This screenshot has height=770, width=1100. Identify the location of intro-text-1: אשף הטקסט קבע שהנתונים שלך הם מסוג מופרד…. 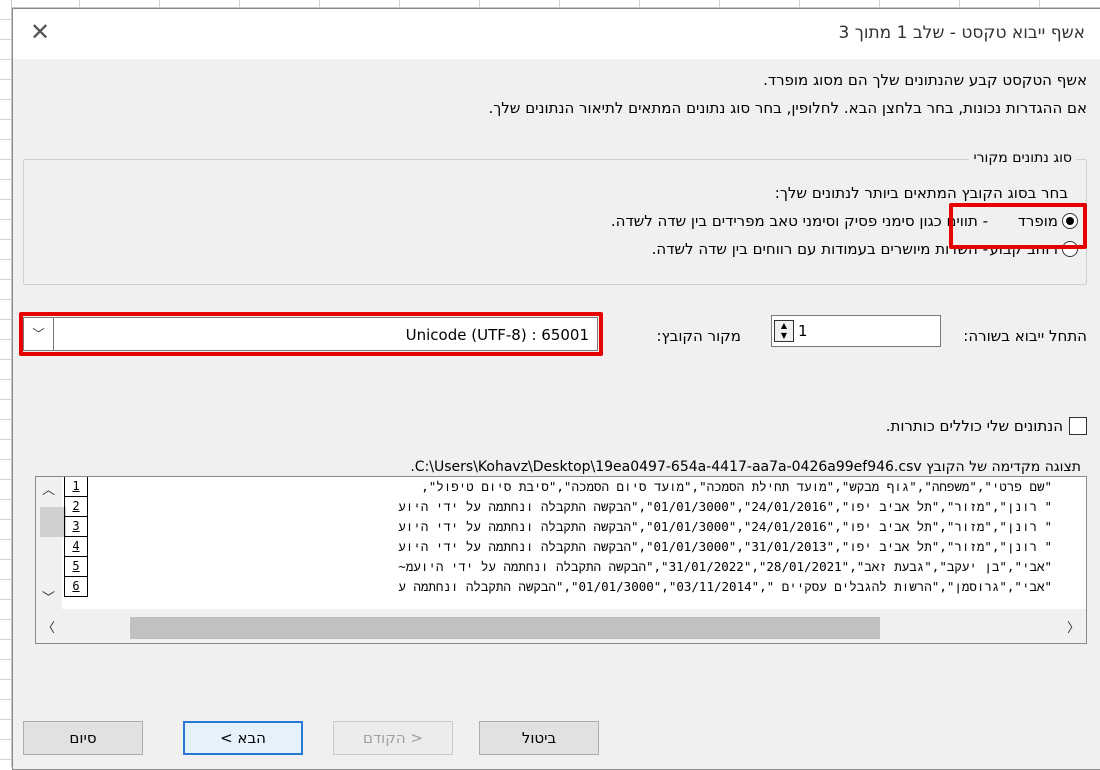
(925, 80).